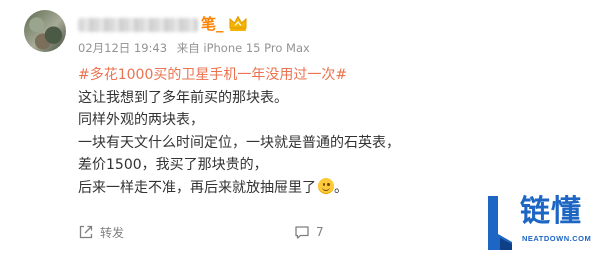 Image resolution: width=600 pixels, height=256 pixels. I want to click on smile-emoji-icon, so click(326, 185).